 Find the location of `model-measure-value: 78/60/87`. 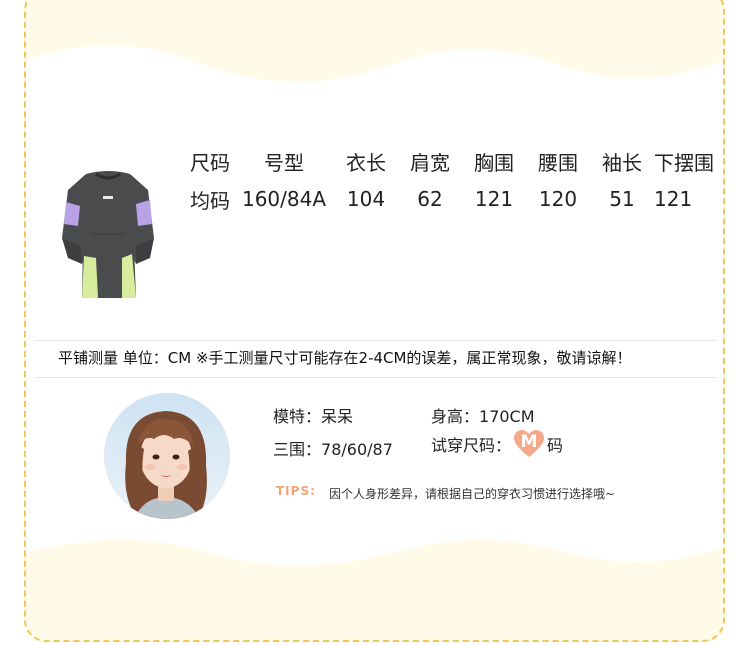

model-measure-value: 78/60/87 is located at coordinates (357, 449).